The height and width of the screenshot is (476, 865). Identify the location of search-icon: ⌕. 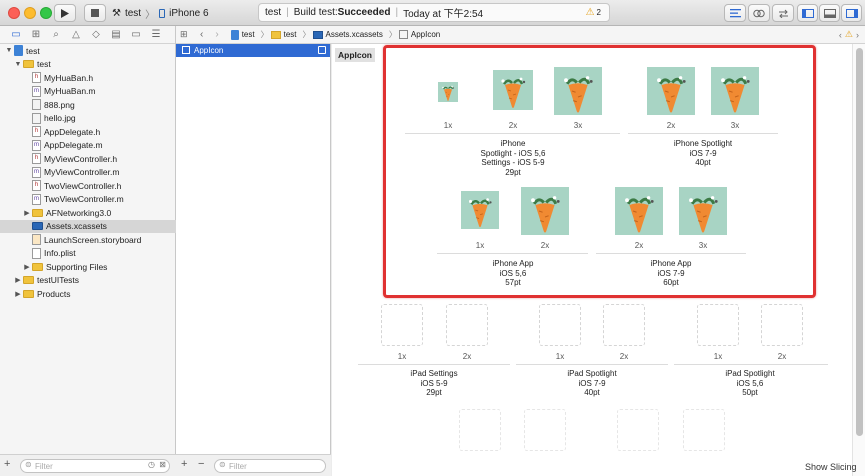
(56, 35).